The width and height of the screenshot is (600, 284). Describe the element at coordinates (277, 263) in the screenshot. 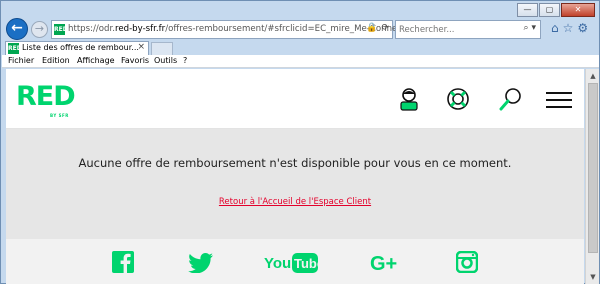

I see `svg-text: You` at that location.